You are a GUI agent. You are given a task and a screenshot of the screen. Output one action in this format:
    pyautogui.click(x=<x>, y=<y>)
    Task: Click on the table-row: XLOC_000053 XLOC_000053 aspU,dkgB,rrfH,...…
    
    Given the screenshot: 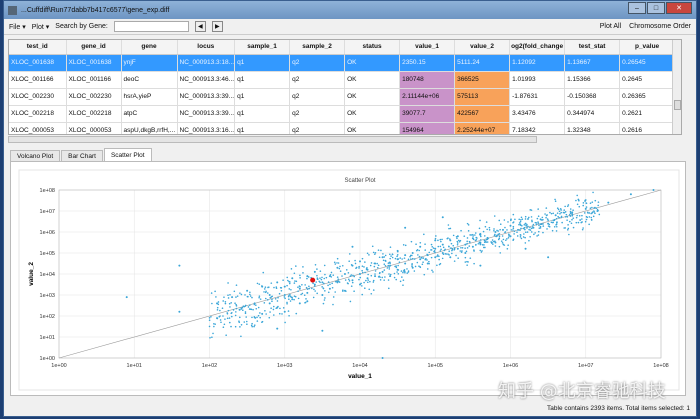 What is the action you would take?
    pyautogui.click(x=342, y=128)
    